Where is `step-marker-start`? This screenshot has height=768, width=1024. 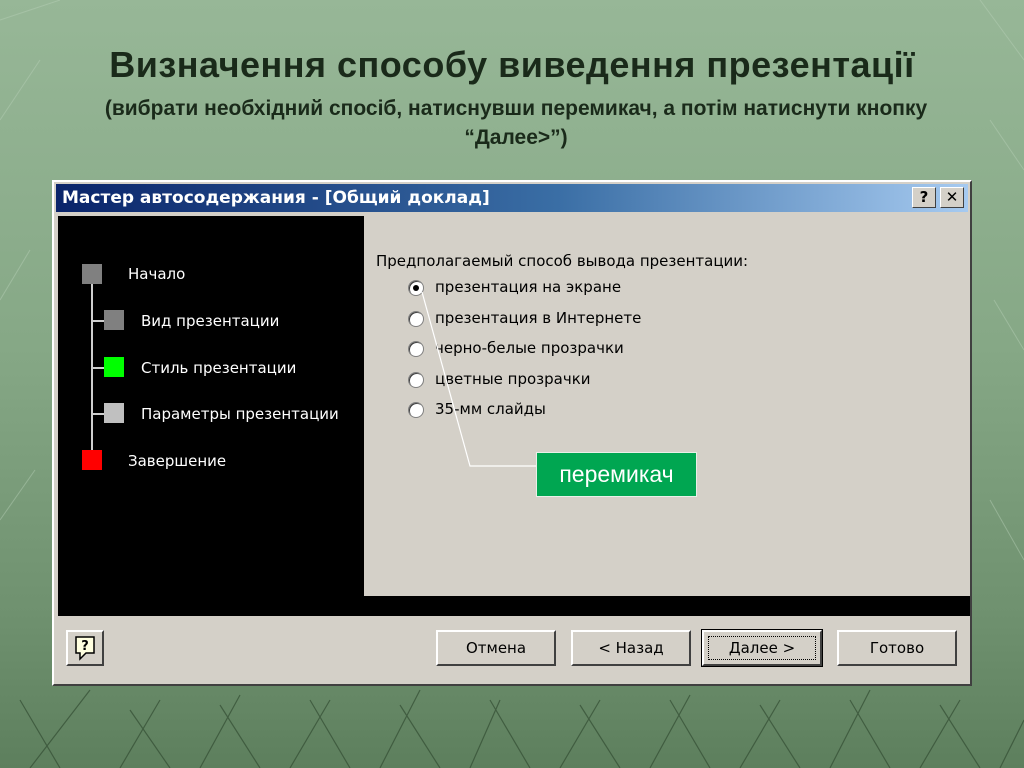
step-marker-start is located at coordinates (92, 274).